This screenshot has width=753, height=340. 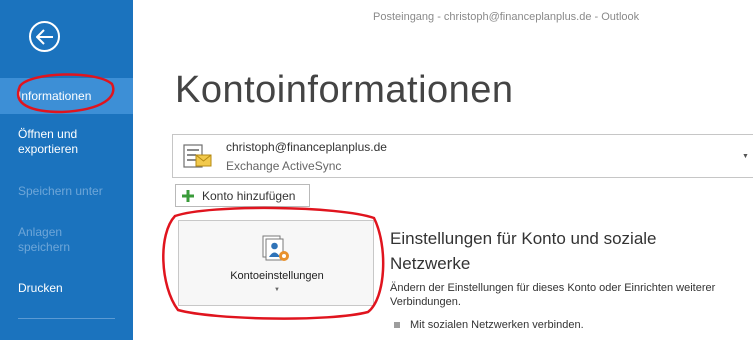 What do you see at coordinates (249, 196) in the screenshot?
I see `add-account-label: Konto hinzufügen` at bounding box center [249, 196].